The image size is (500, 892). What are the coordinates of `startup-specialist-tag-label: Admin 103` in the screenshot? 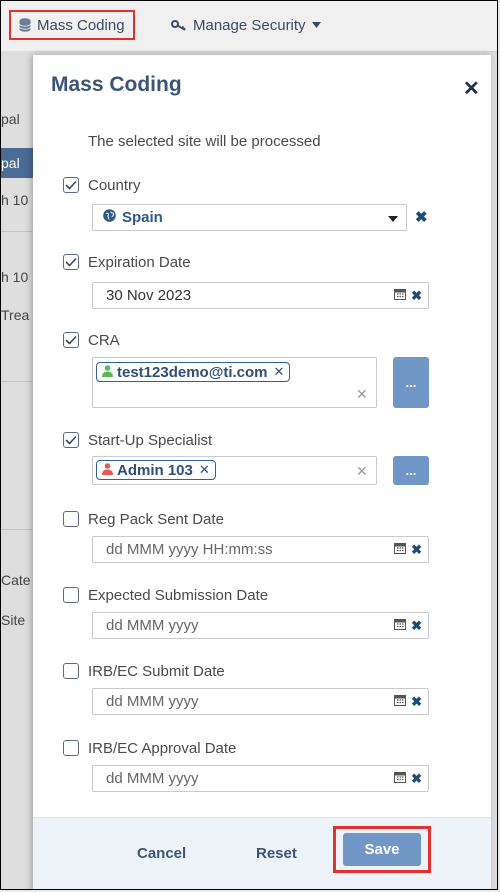 It's located at (155, 470).